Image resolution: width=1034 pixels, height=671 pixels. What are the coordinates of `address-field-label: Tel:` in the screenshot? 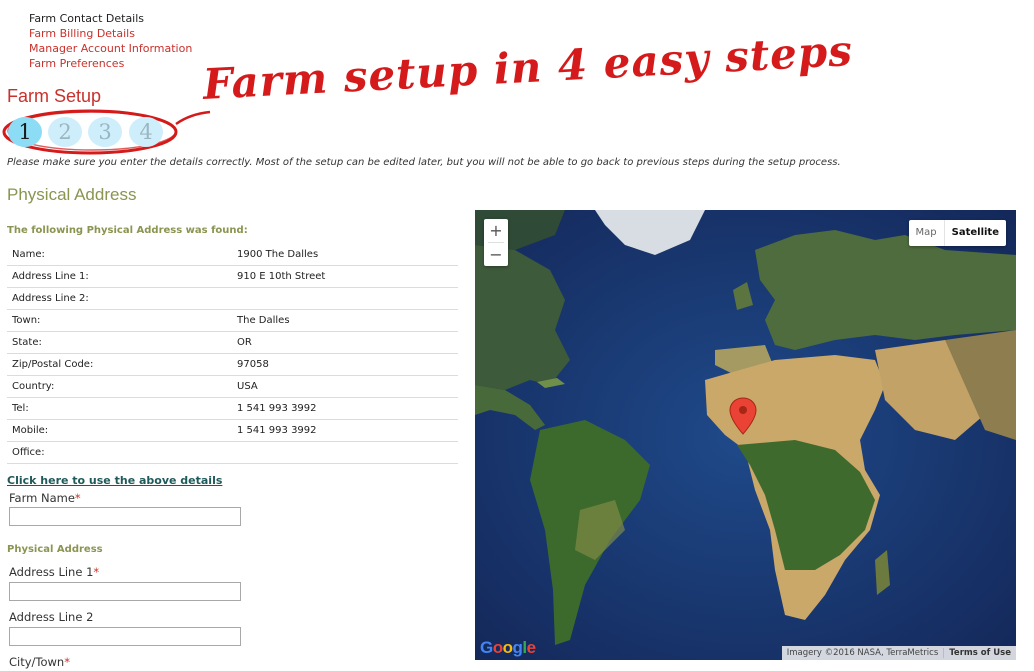 It's located at (119, 408).